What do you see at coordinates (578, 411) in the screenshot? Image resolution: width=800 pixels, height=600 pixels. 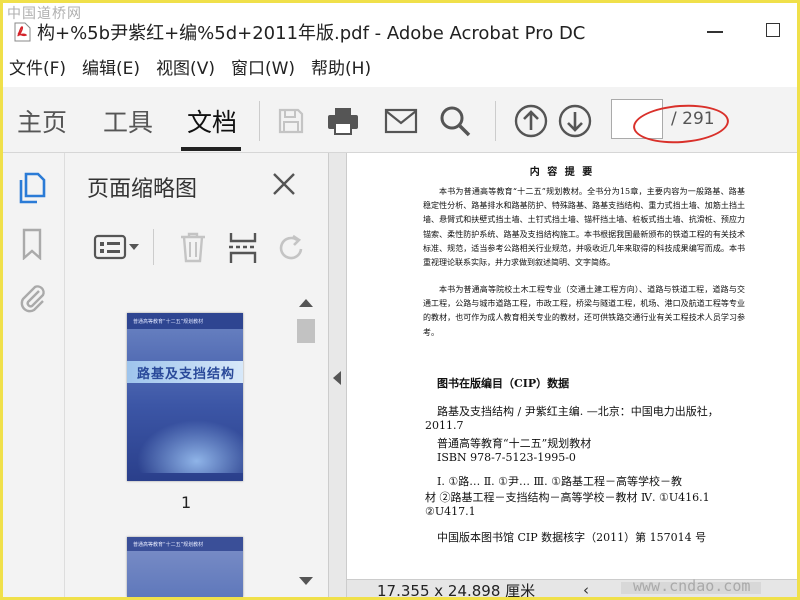 I see `cip-line: 路基及支挡结构 / 尹紫红主编. —北京：中国电力出版社，` at bounding box center [578, 411].